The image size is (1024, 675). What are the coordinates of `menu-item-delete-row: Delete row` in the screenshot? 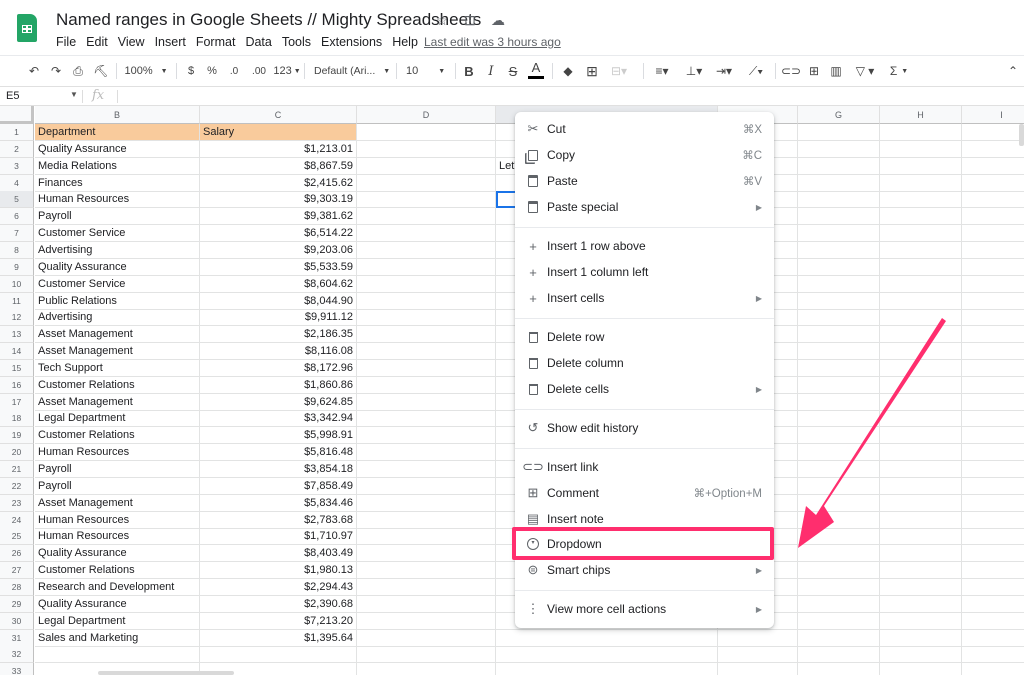 It's located at (644, 337).